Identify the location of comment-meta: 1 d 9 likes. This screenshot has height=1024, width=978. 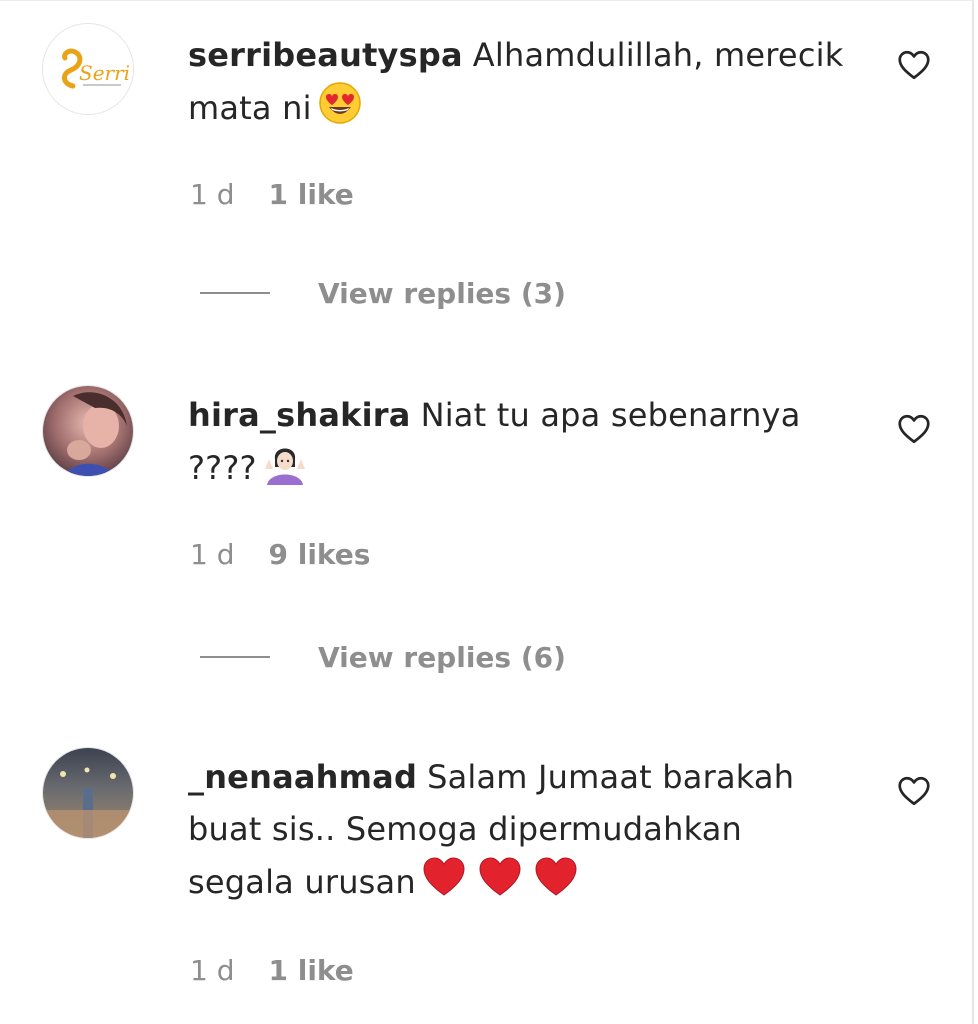
(280, 555).